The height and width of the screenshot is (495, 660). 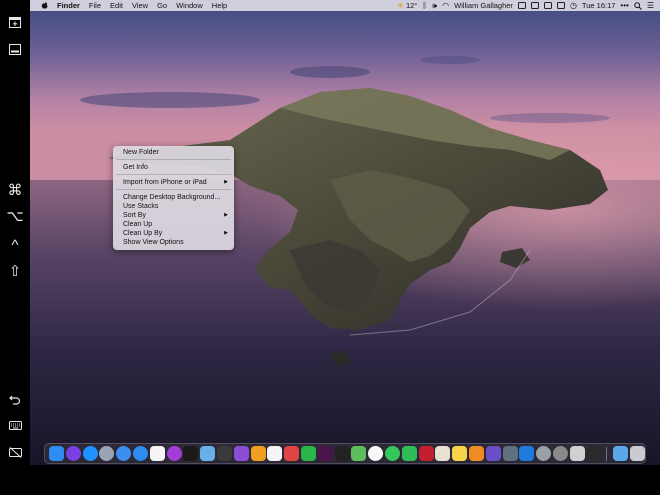 What do you see at coordinates (15, 245) in the screenshot?
I see `control-key-button: ^` at bounding box center [15, 245].